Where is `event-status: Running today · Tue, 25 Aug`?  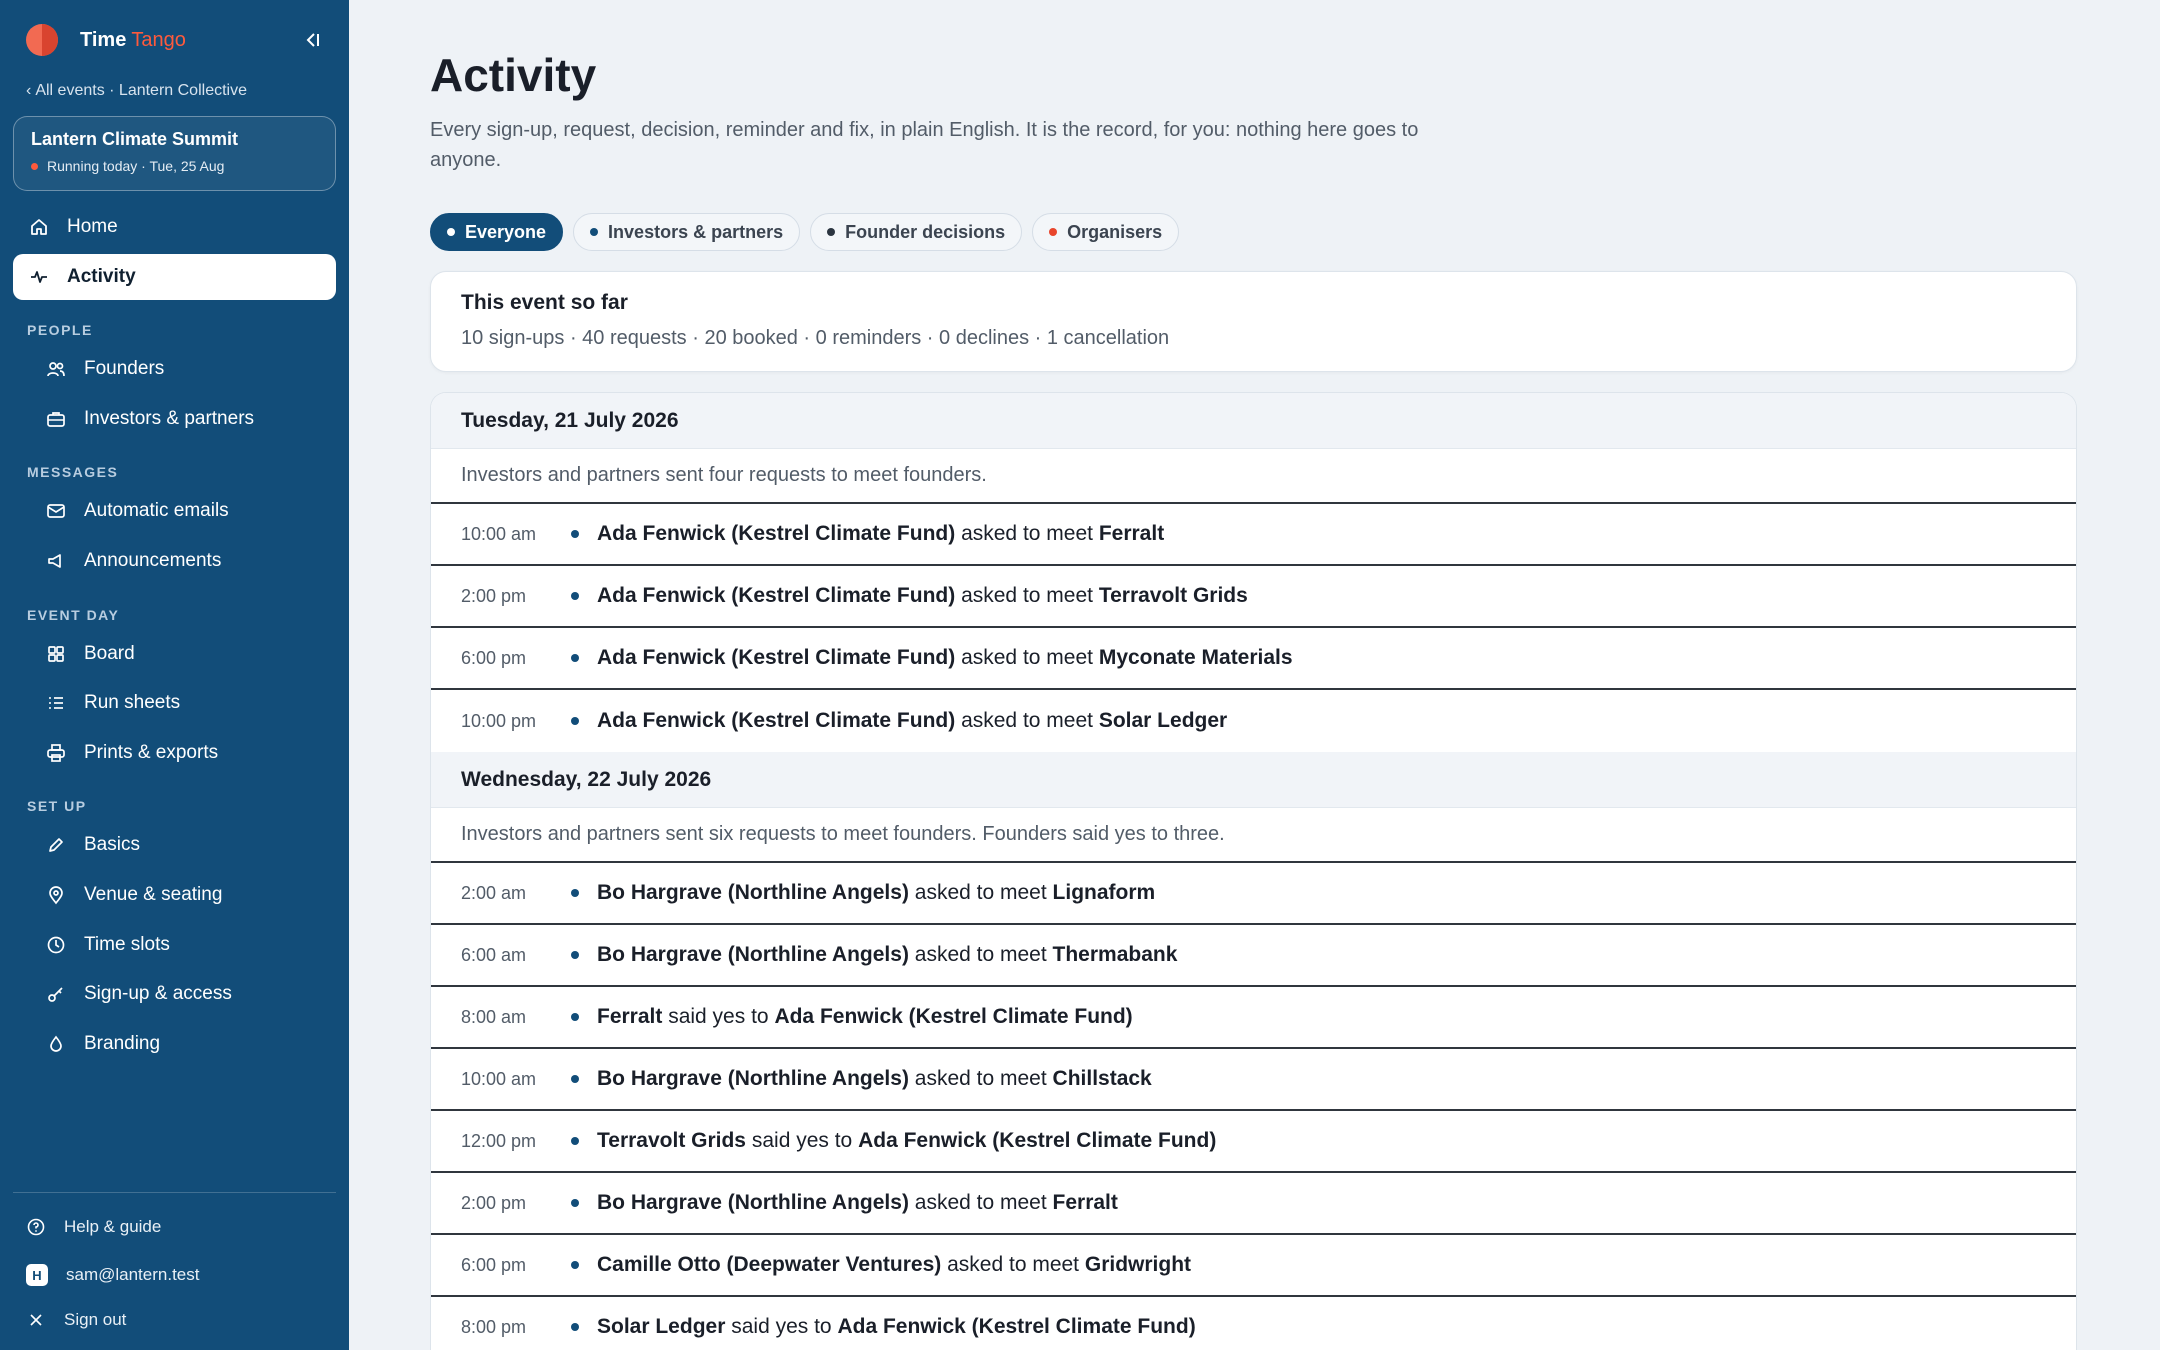 event-status: Running today · Tue, 25 Aug is located at coordinates (174, 166).